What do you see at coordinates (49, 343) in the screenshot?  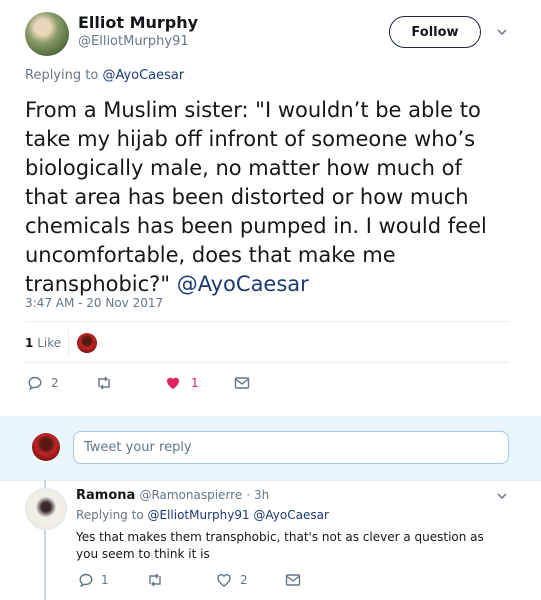 I see `likes-label: Like` at bounding box center [49, 343].